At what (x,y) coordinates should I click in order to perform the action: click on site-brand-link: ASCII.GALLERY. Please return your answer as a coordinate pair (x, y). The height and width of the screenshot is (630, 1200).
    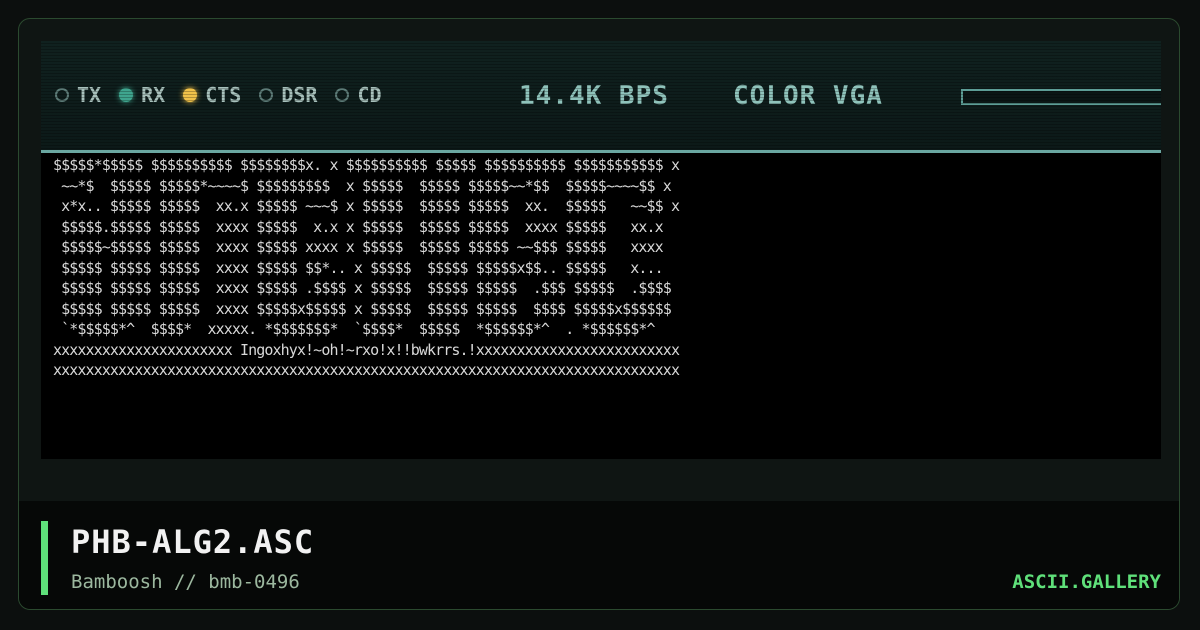
    Looking at the image, I should click on (1086, 582).